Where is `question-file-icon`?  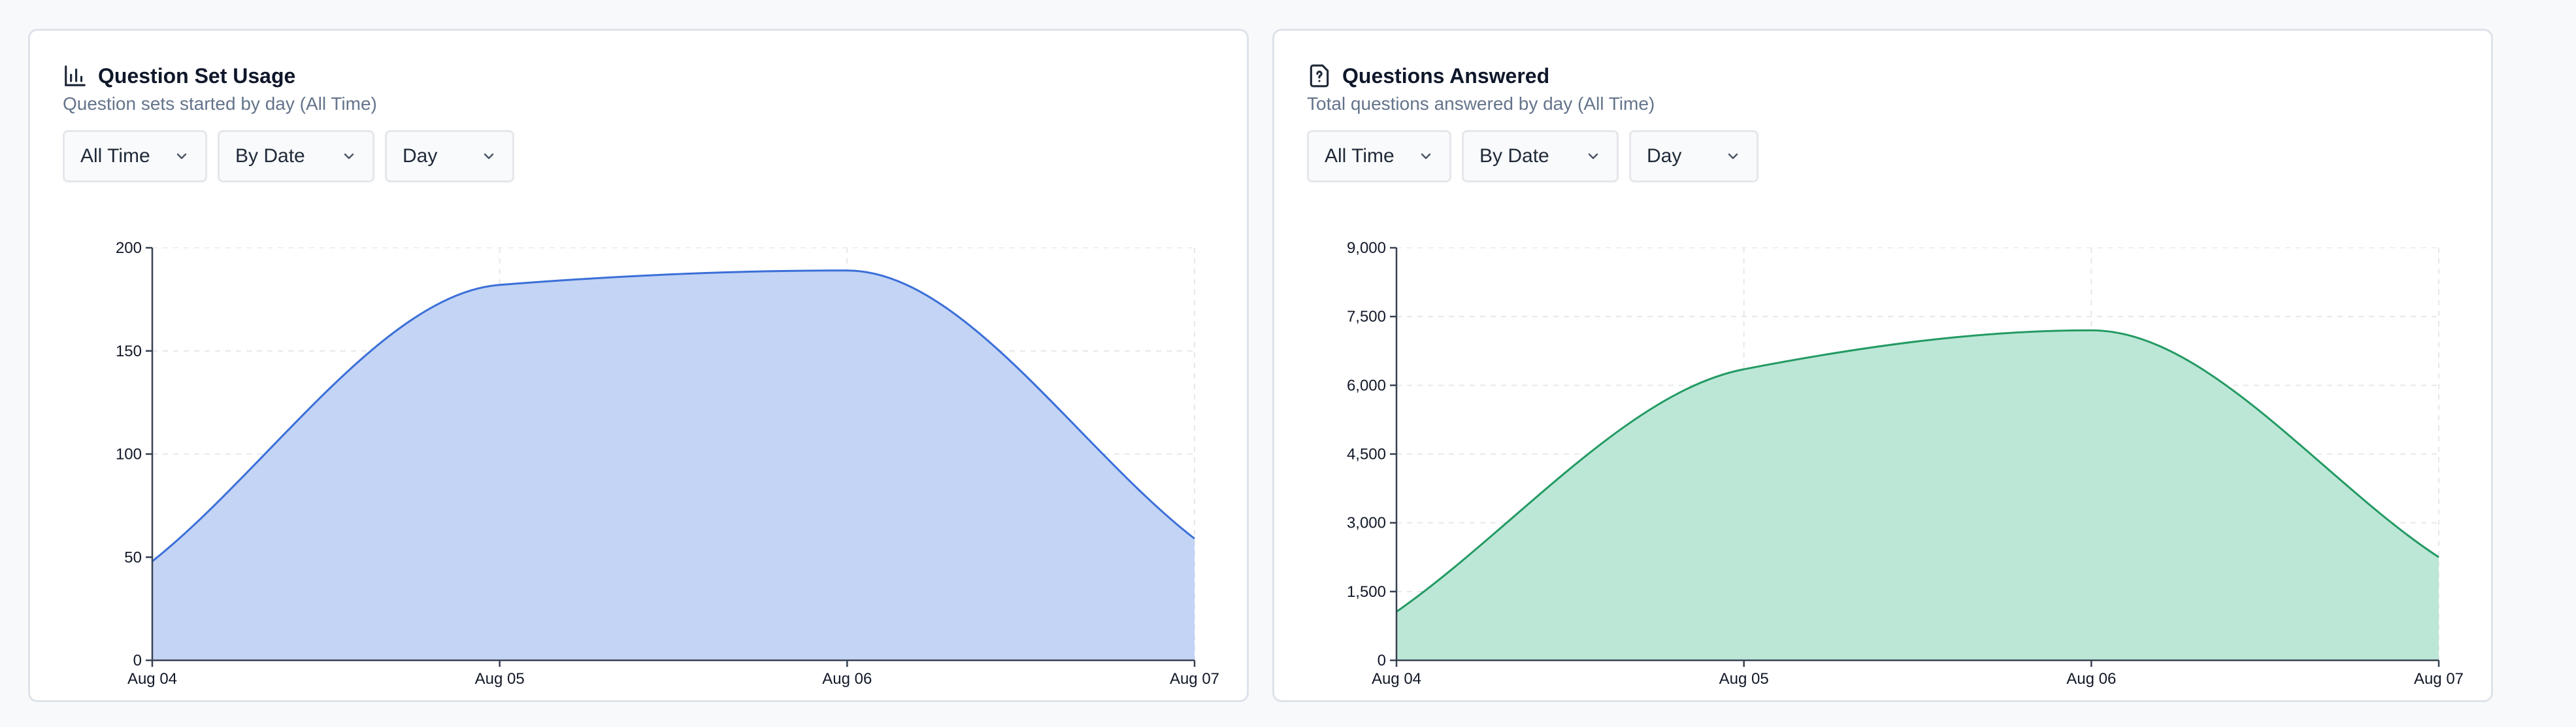 question-file-icon is located at coordinates (1319, 76).